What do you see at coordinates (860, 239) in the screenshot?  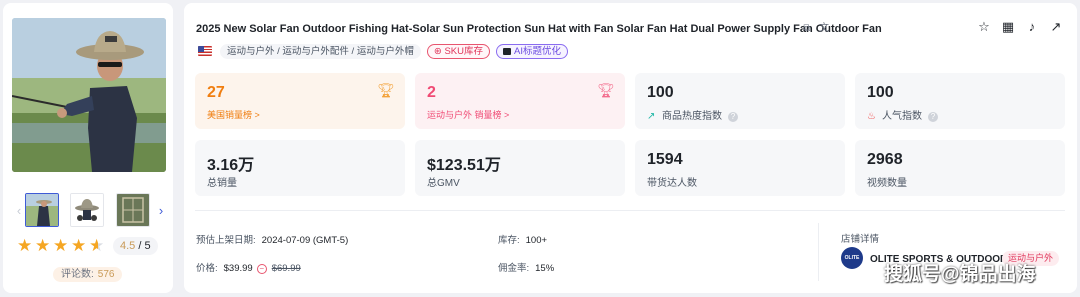 I see `store-section-title: 店铺详情` at bounding box center [860, 239].